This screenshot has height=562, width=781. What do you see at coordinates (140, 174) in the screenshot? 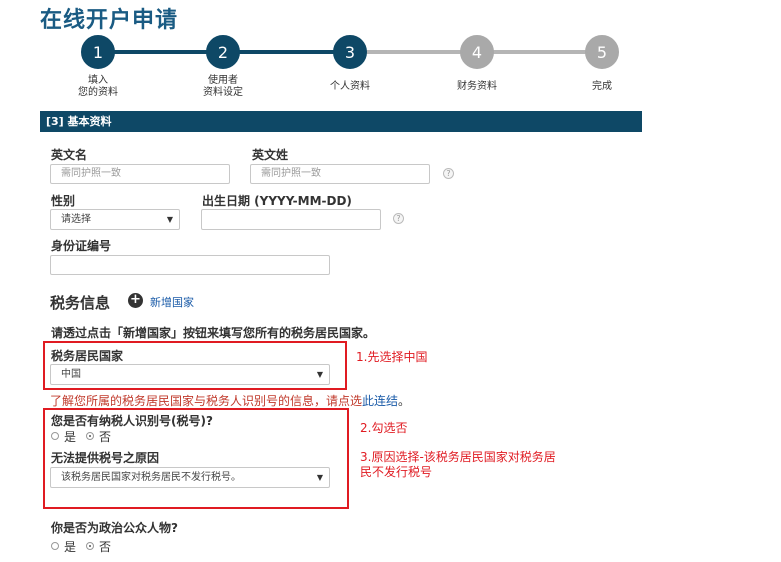
I see `first-name-input: 需同护照一致` at bounding box center [140, 174].